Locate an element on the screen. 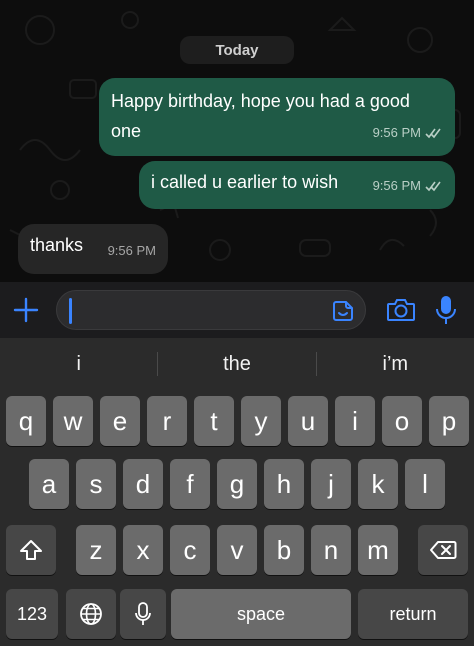 Image resolution: width=474 pixels, height=646 pixels. backspace-icon is located at coordinates (443, 550).